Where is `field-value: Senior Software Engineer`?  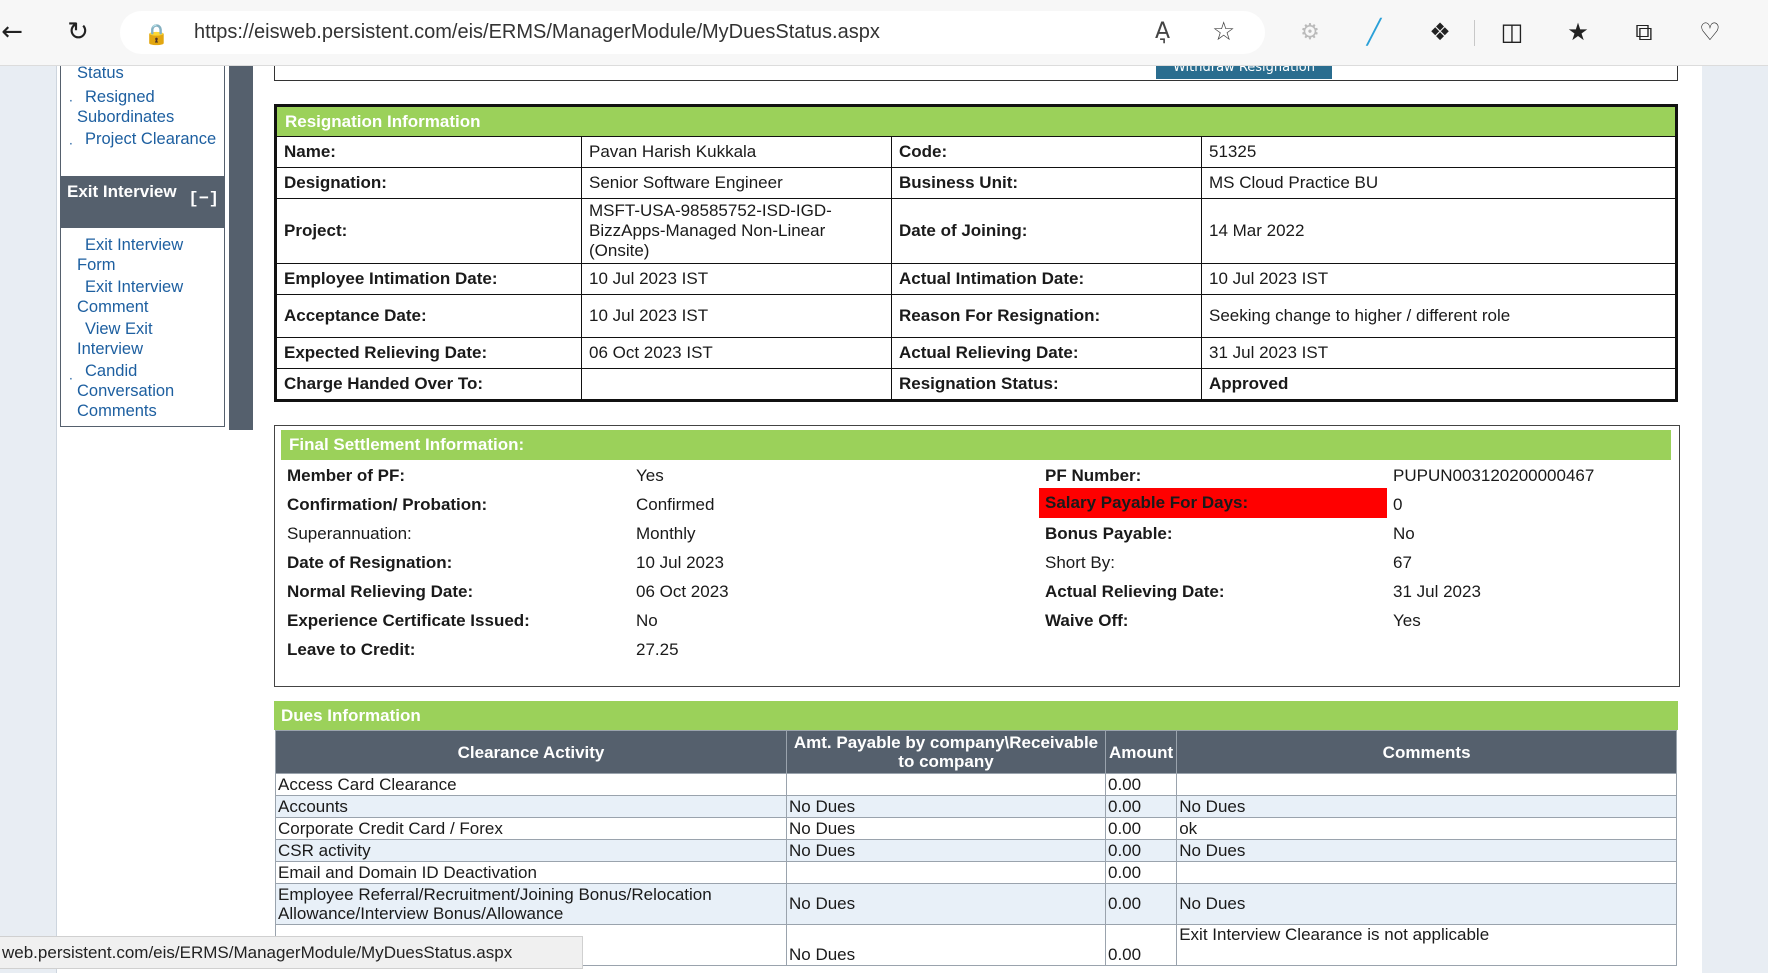
field-value: Senior Software Engineer is located at coordinates (736, 183).